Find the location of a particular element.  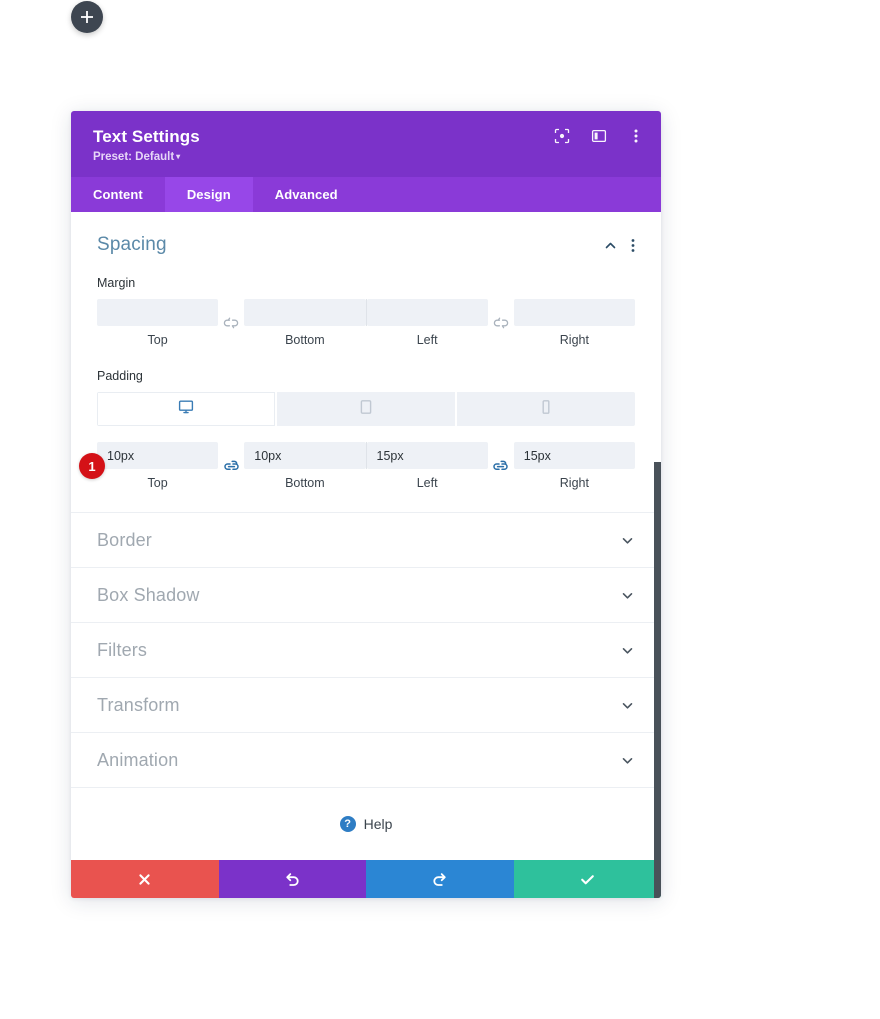

plus-icon is located at coordinates (87, 17).